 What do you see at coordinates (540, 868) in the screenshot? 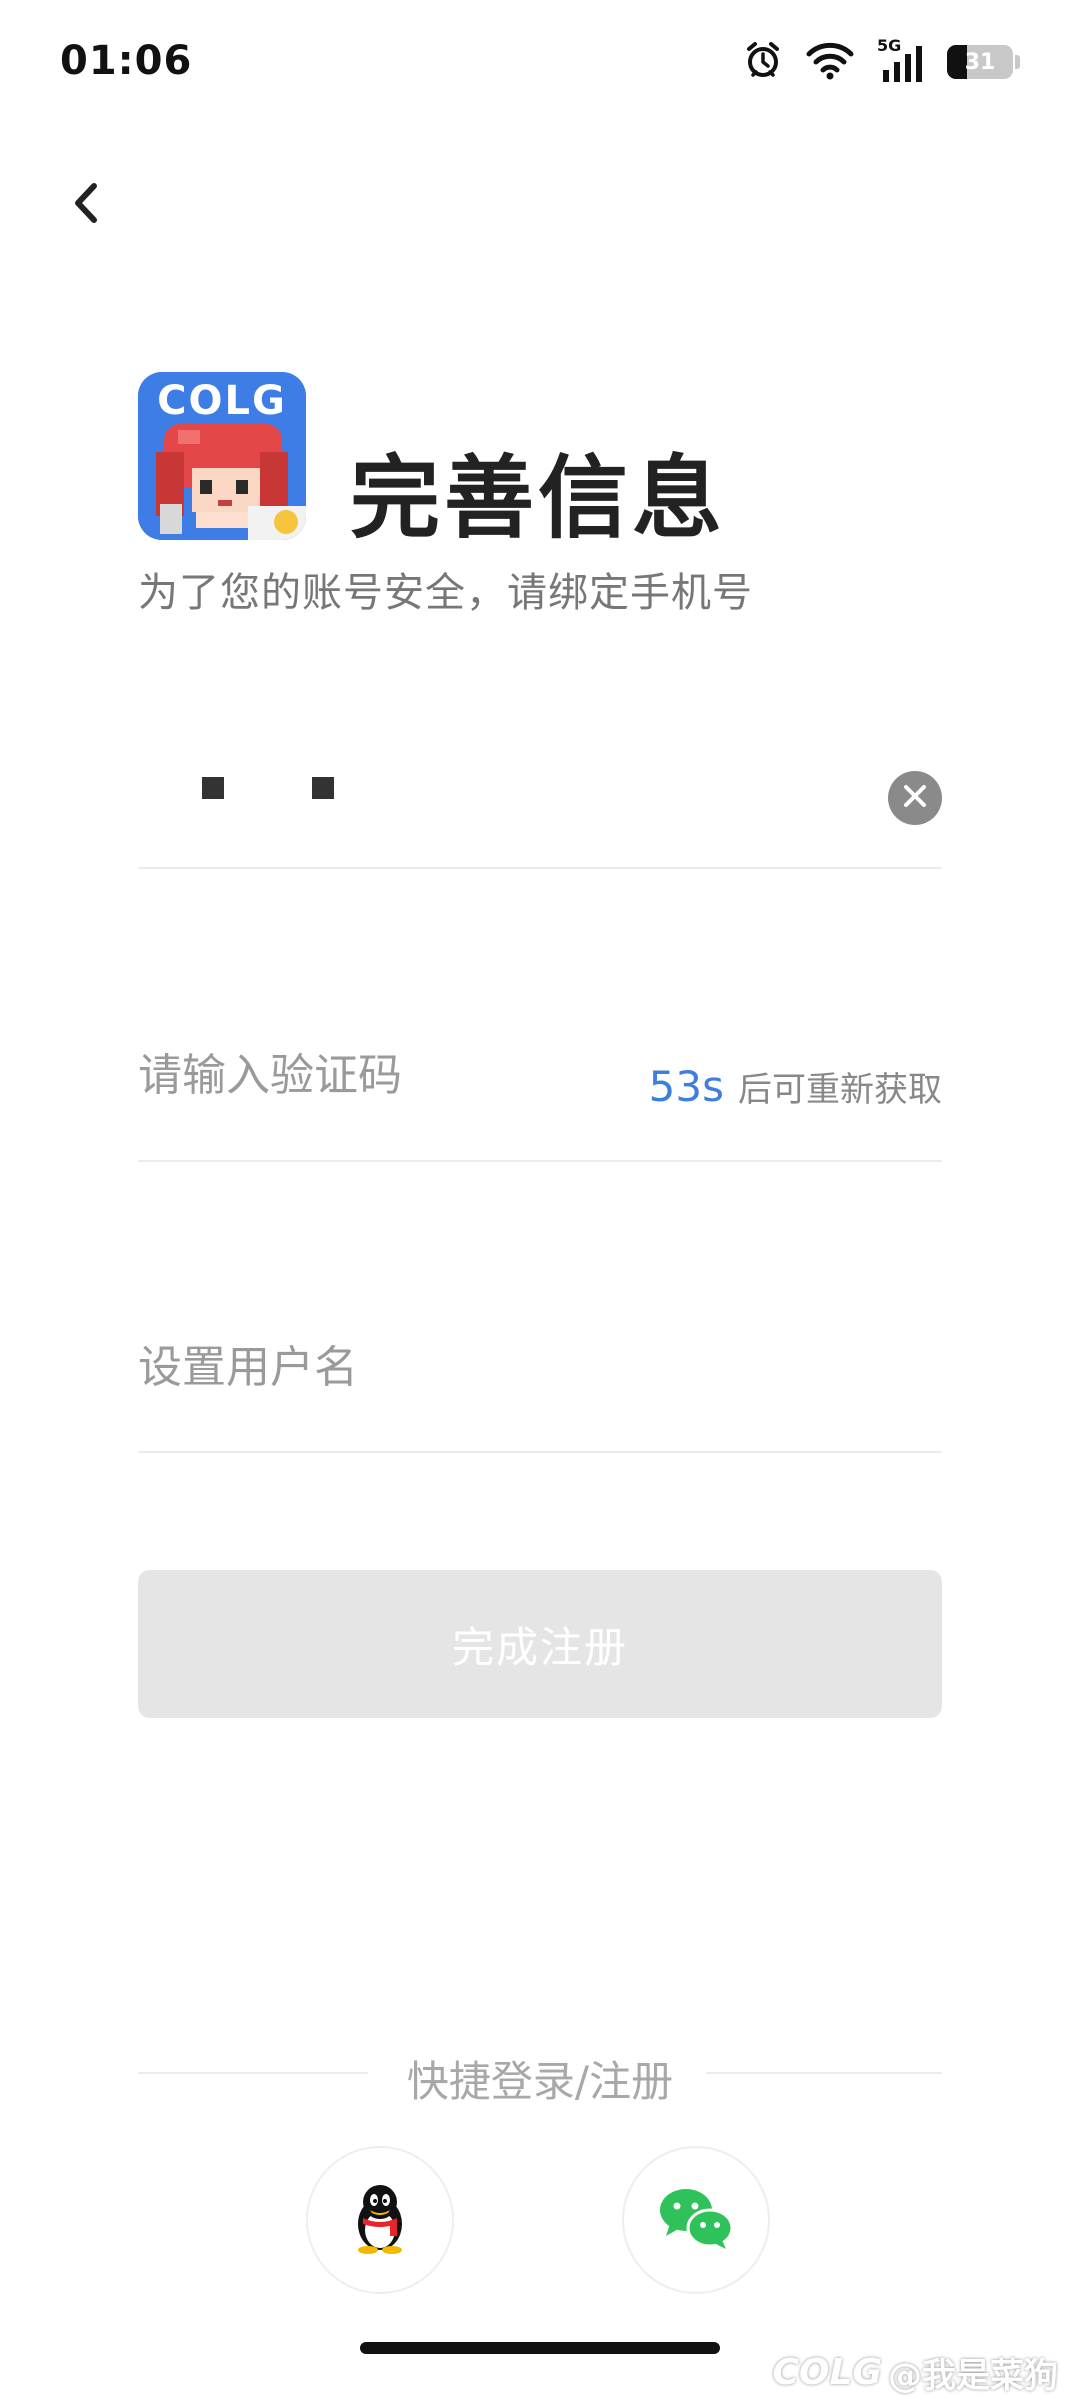
I see `phone-field-underline` at bounding box center [540, 868].